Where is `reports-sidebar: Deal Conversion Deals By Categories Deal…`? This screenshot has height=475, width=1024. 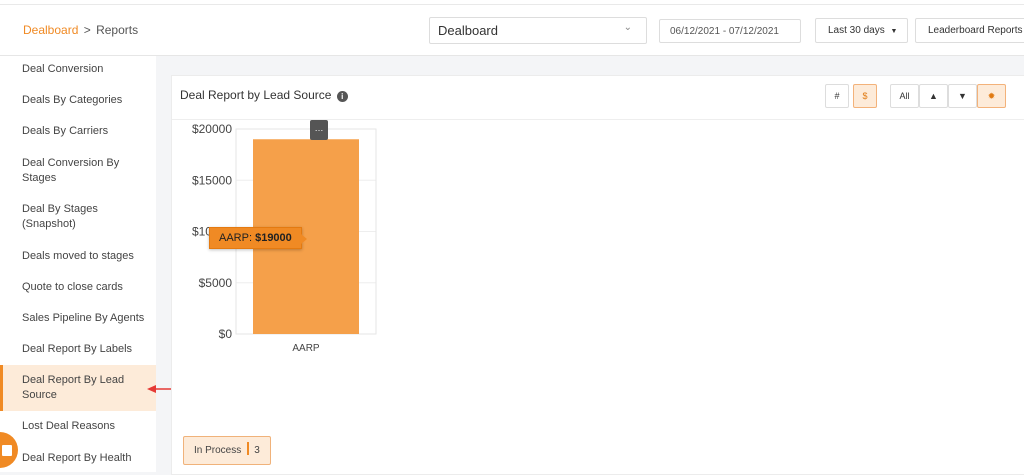
reports-sidebar: Deal Conversion Deals By Categories Deal… is located at coordinates (78, 264).